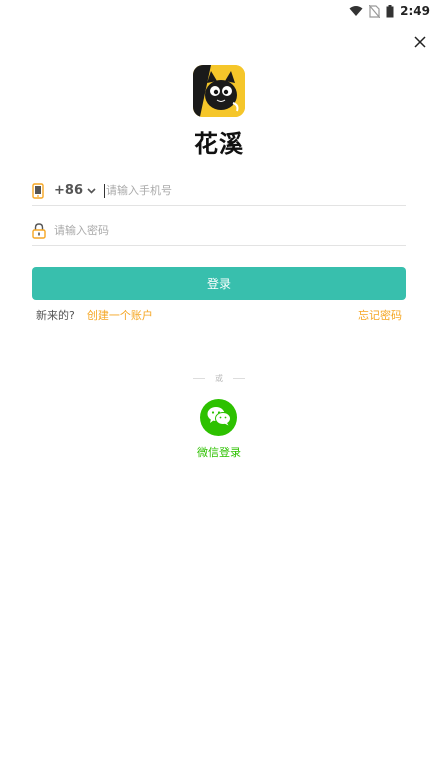  I want to click on or-divider: 或, so click(219, 378).